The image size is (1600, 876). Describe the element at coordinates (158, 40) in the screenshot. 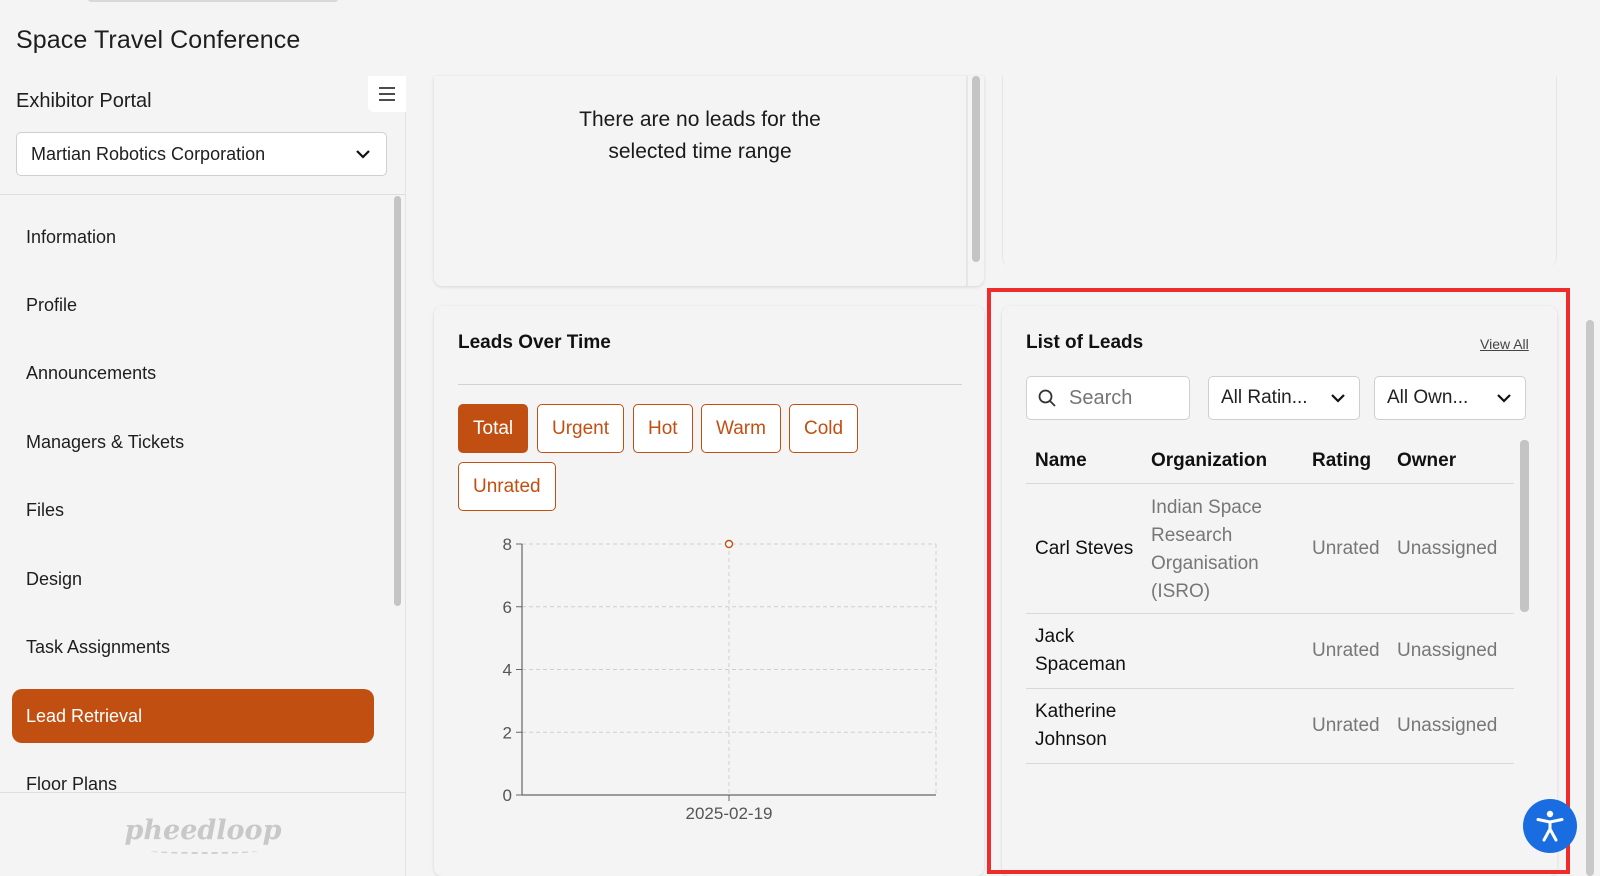

I see `app-title: Space Travel Conference` at that location.